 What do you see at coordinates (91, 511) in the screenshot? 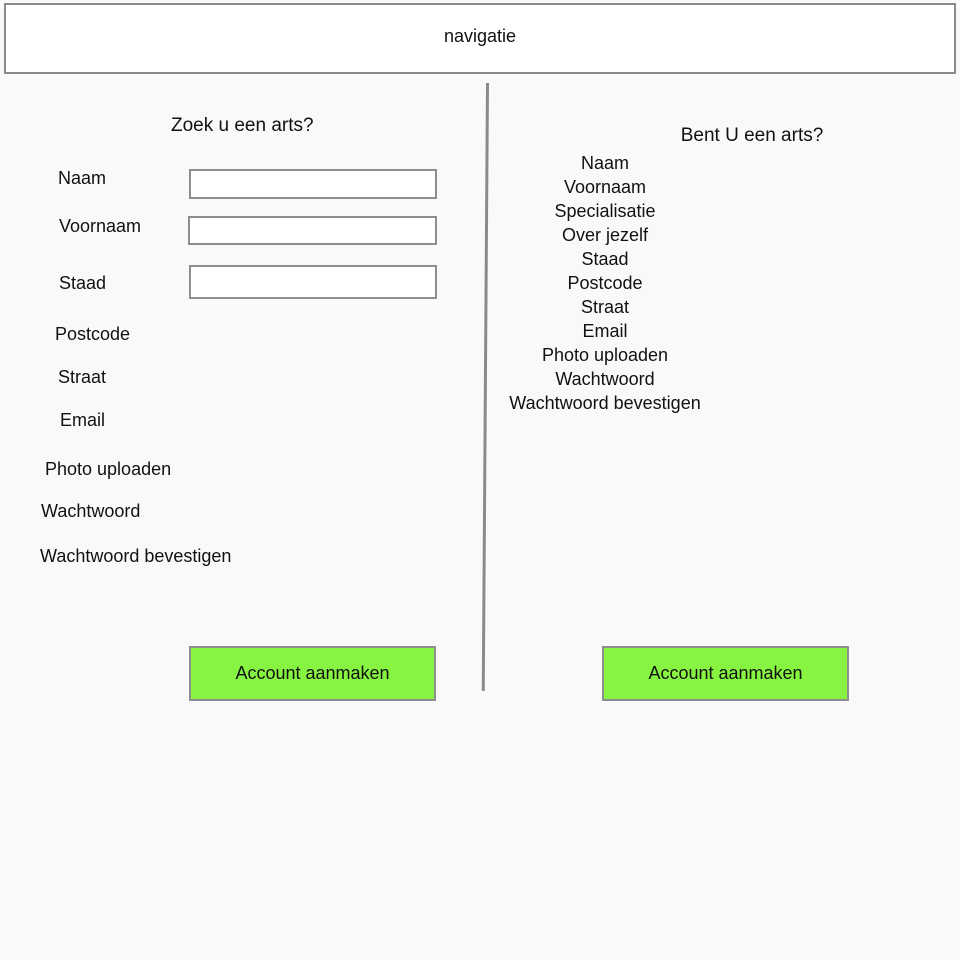
I see `patient-label-wachtwoord: Wachtwoord` at bounding box center [91, 511].